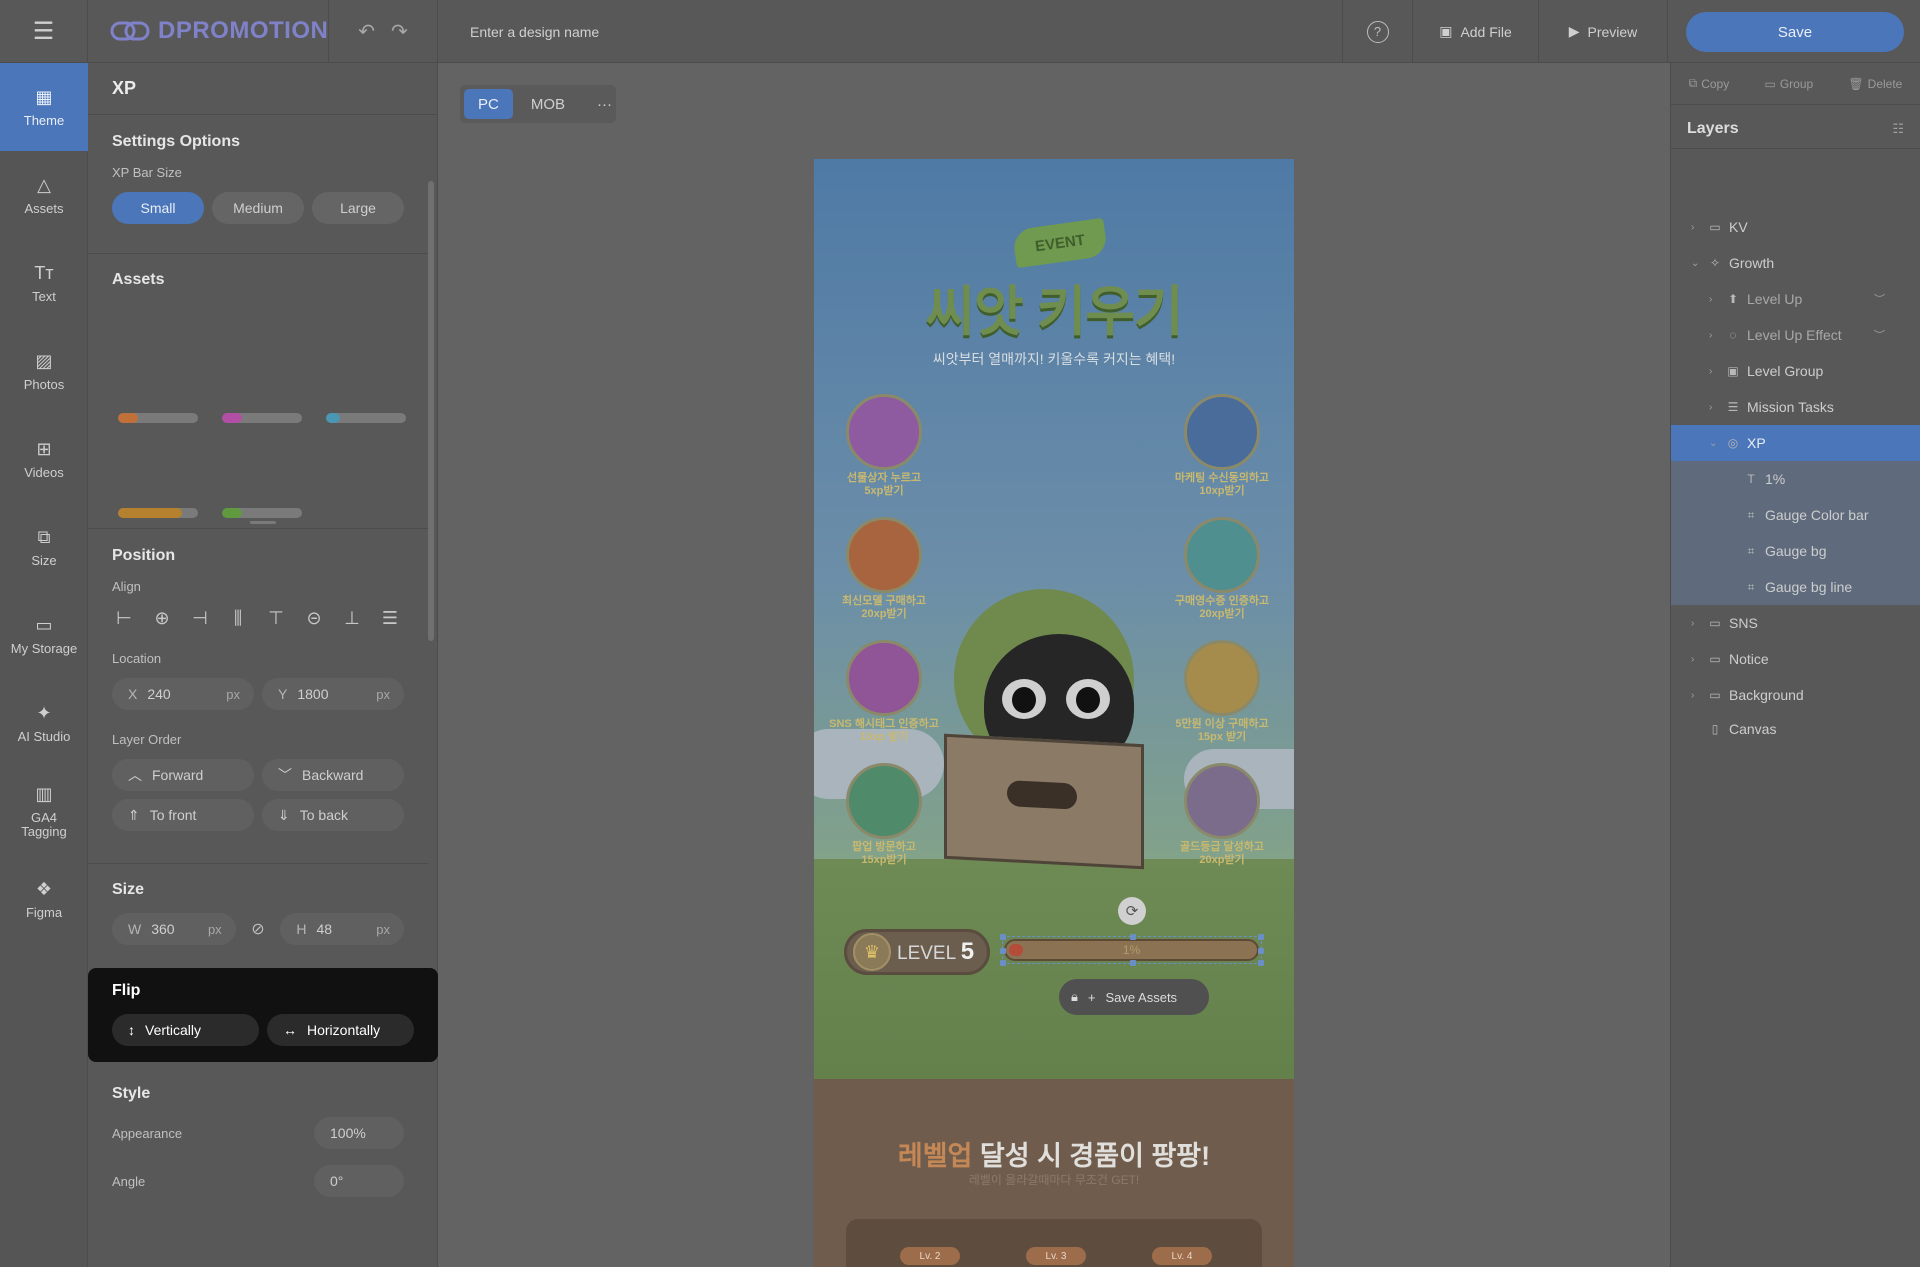 The width and height of the screenshot is (1920, 1267). What do you see at coordinates (1795, 263) in the screenshot?
I see `layer-item: ⌄ ✧ Growth` at bounding box center [1795, 263].